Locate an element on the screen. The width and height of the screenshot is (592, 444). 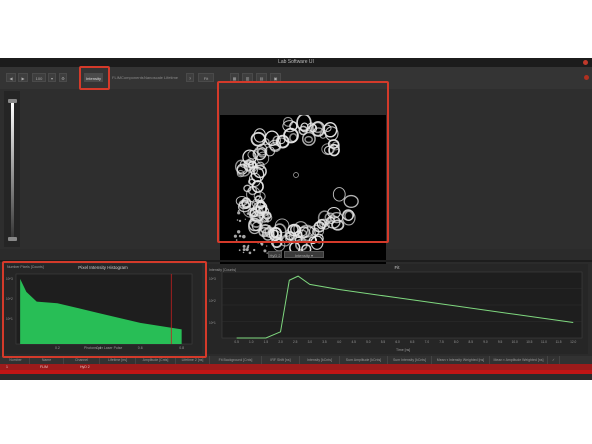
display-mode-value: Intensity is located at coordinates (302, 255).